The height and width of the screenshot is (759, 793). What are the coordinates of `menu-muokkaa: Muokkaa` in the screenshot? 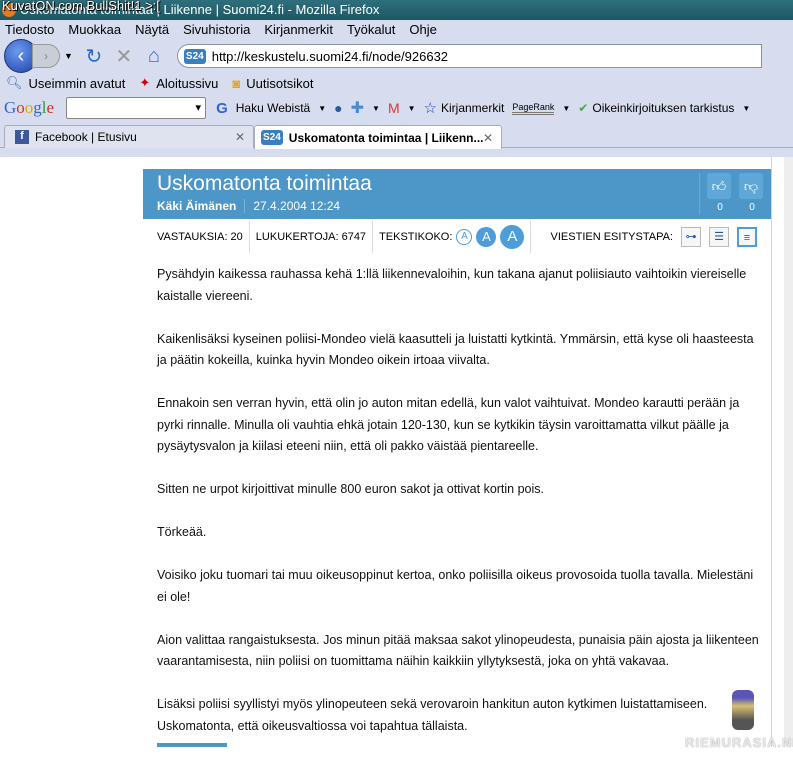 It's located at (94, 31).